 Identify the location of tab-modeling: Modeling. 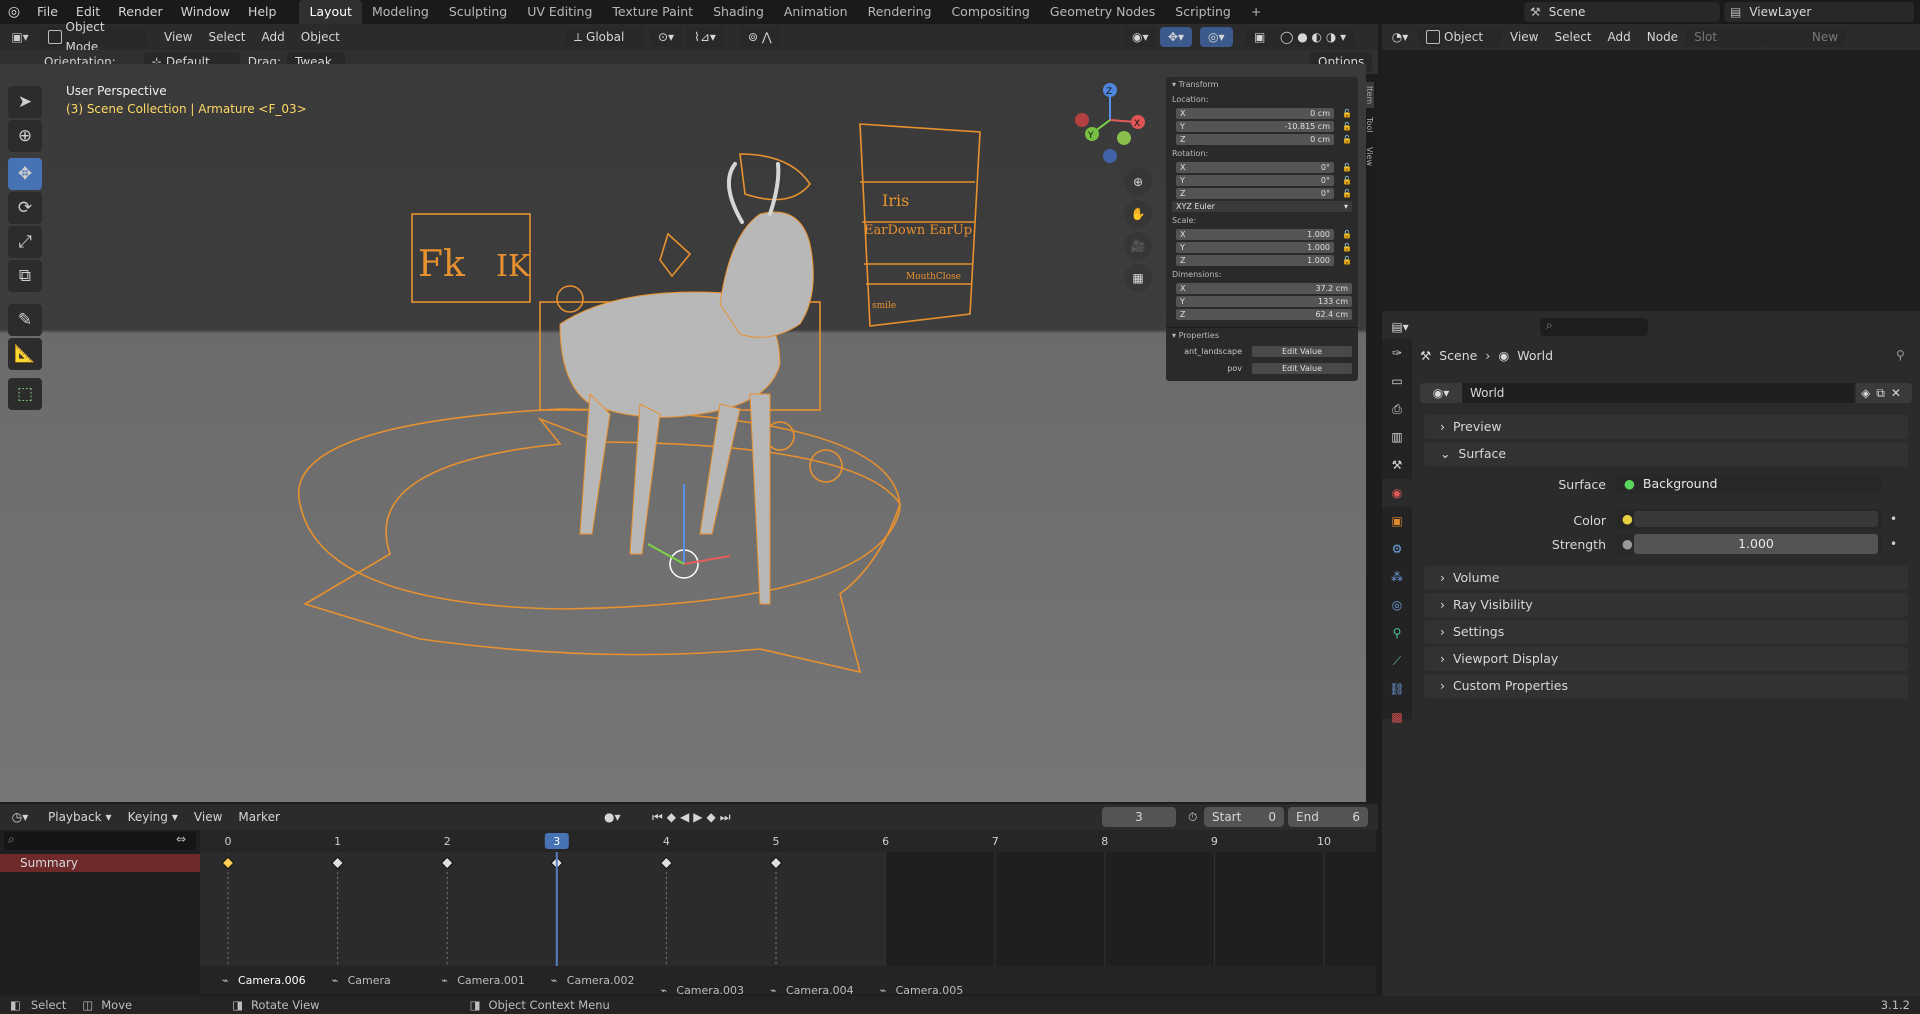
(400, 12).